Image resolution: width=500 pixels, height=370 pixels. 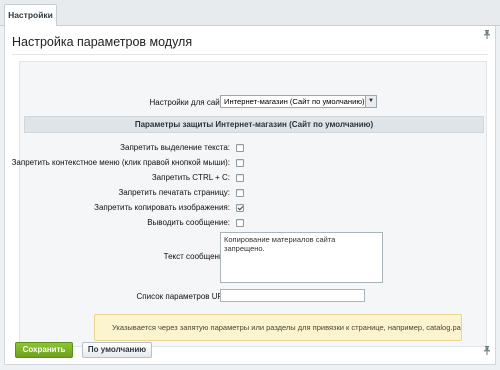 I want to click on checkbox-show-message, so click(x=240, y=223).